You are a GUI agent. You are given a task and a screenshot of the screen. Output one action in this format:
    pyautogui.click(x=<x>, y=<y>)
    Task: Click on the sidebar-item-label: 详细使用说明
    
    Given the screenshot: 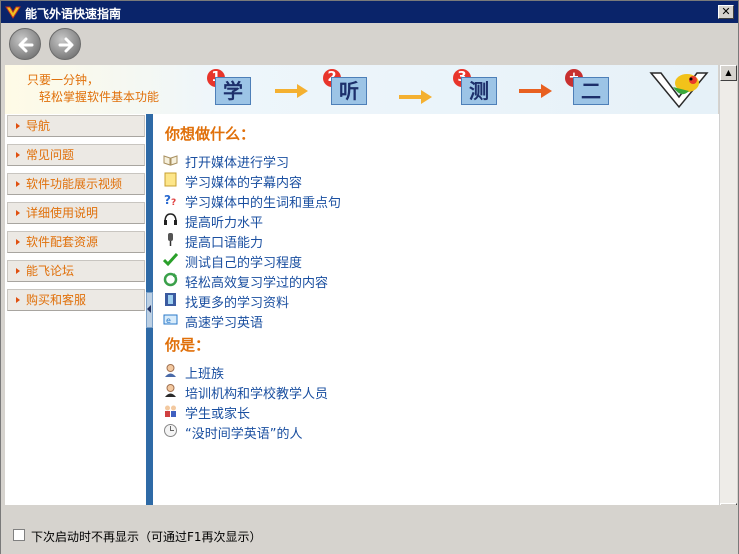 What is the action you would take?
    pyautogui.click(x=62, y=213)
    